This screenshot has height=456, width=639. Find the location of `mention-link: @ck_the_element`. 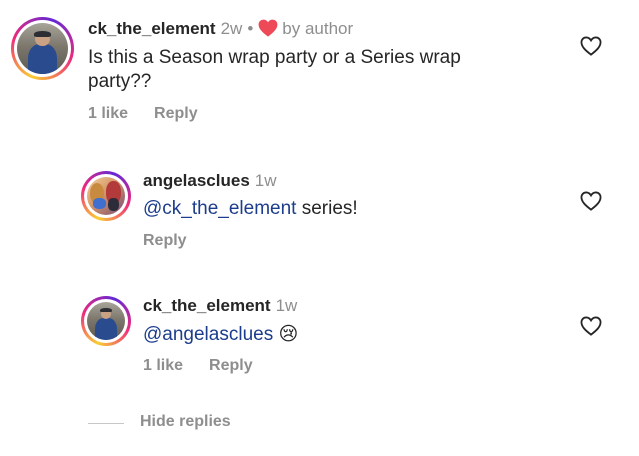

mention-link: @ck_the_element is located at coordinates (219, 208).